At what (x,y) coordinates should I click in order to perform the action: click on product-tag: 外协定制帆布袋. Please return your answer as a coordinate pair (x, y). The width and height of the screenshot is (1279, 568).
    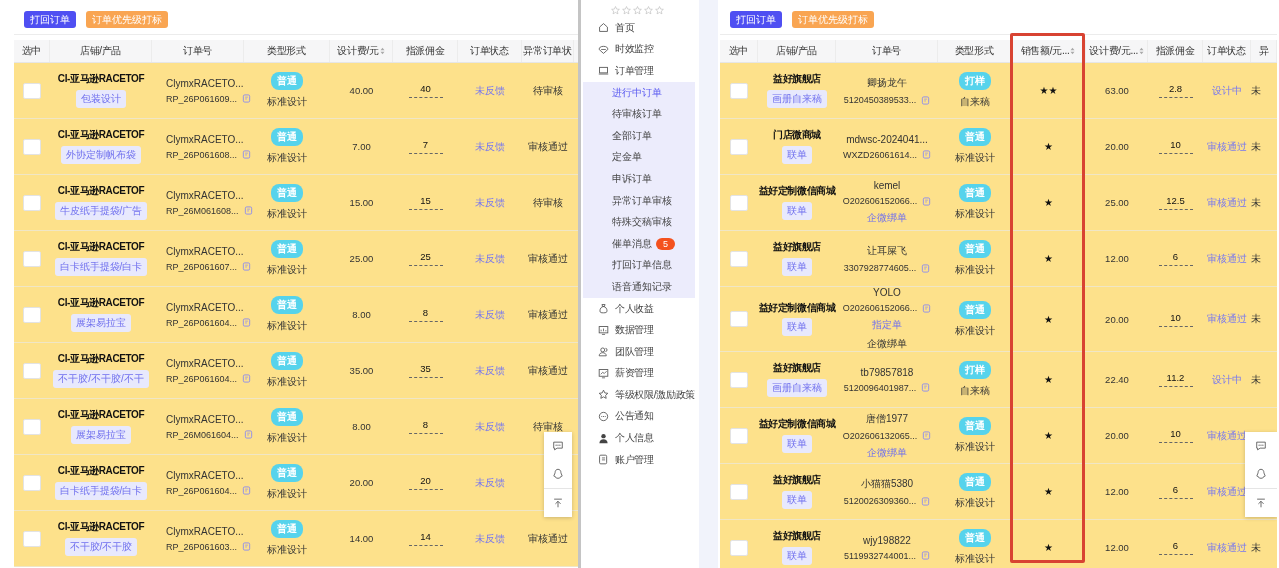
    Looking at the image, I should click on (101, 154).